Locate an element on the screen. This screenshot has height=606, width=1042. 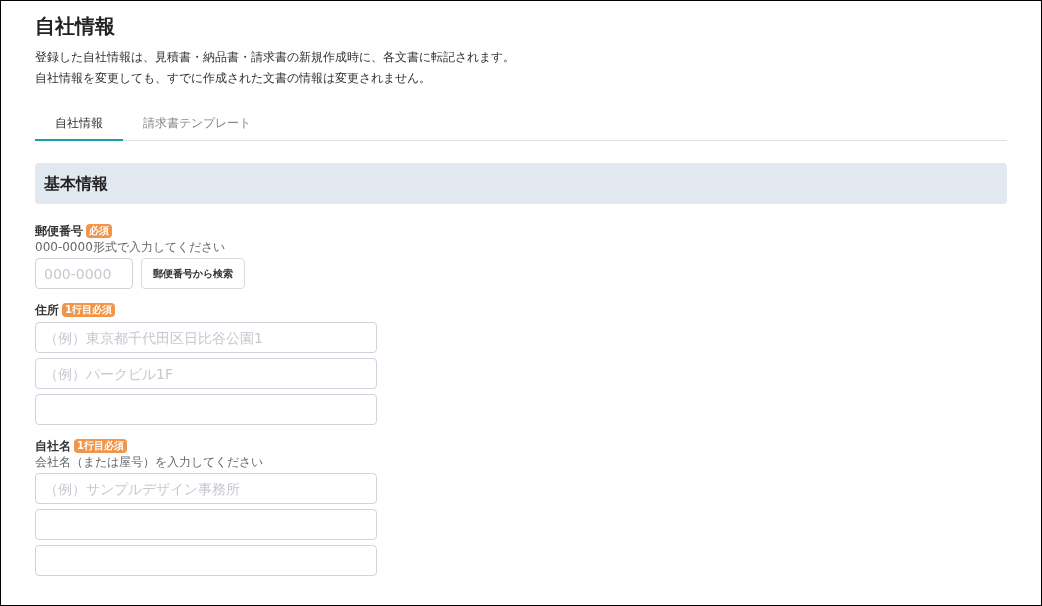
description-text: 自社情報を変更しても、すでに作成された文書の情報は変更されません。 is located at coordinates (233, 78).